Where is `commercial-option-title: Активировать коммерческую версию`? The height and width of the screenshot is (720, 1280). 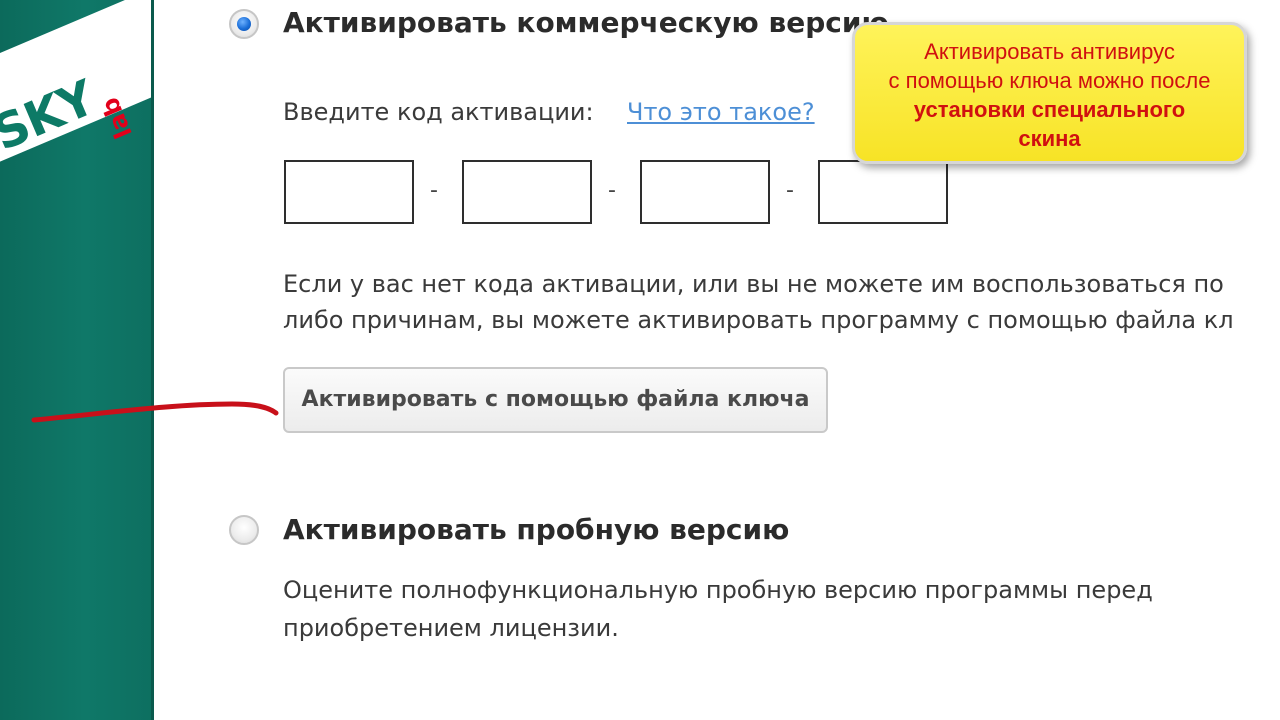 commercial-option-title: Активировать коммерческую версию is located at coordinates (586, 22).